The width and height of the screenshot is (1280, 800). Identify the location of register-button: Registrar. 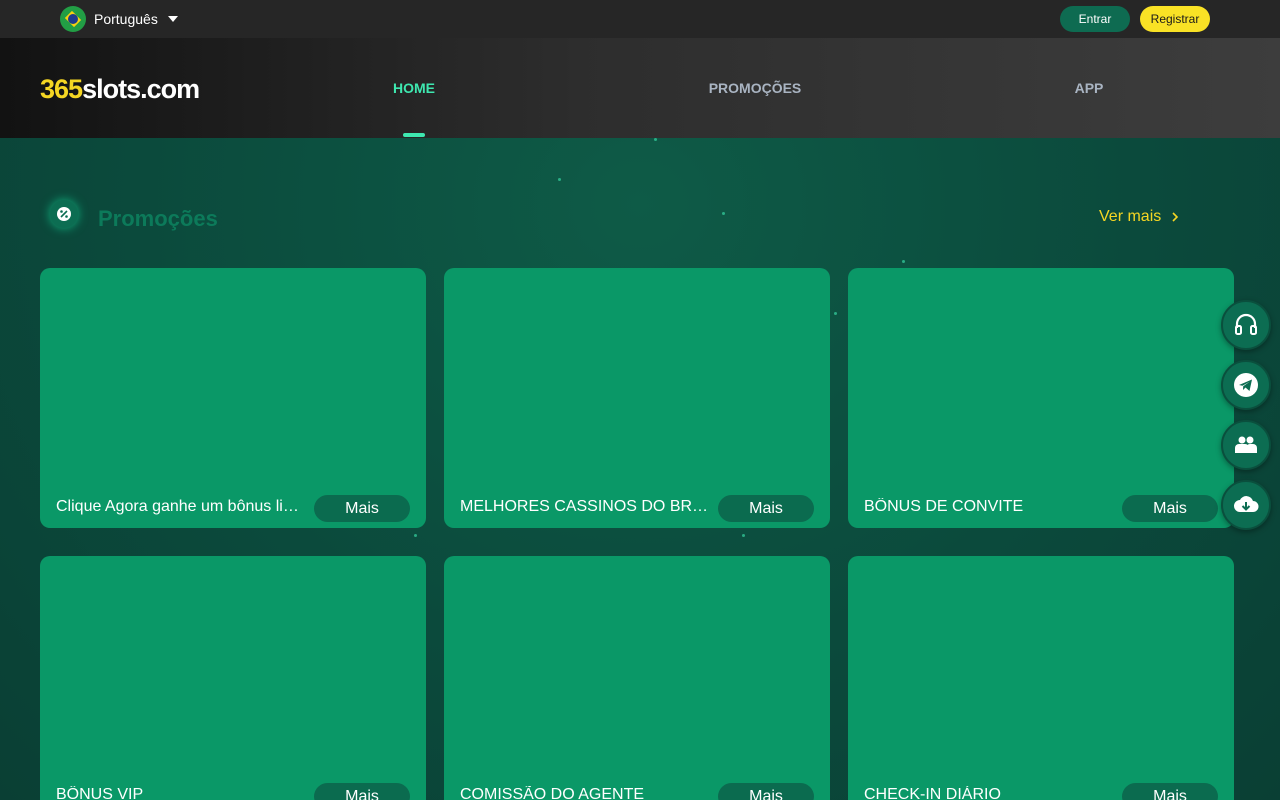
(1175, 19).